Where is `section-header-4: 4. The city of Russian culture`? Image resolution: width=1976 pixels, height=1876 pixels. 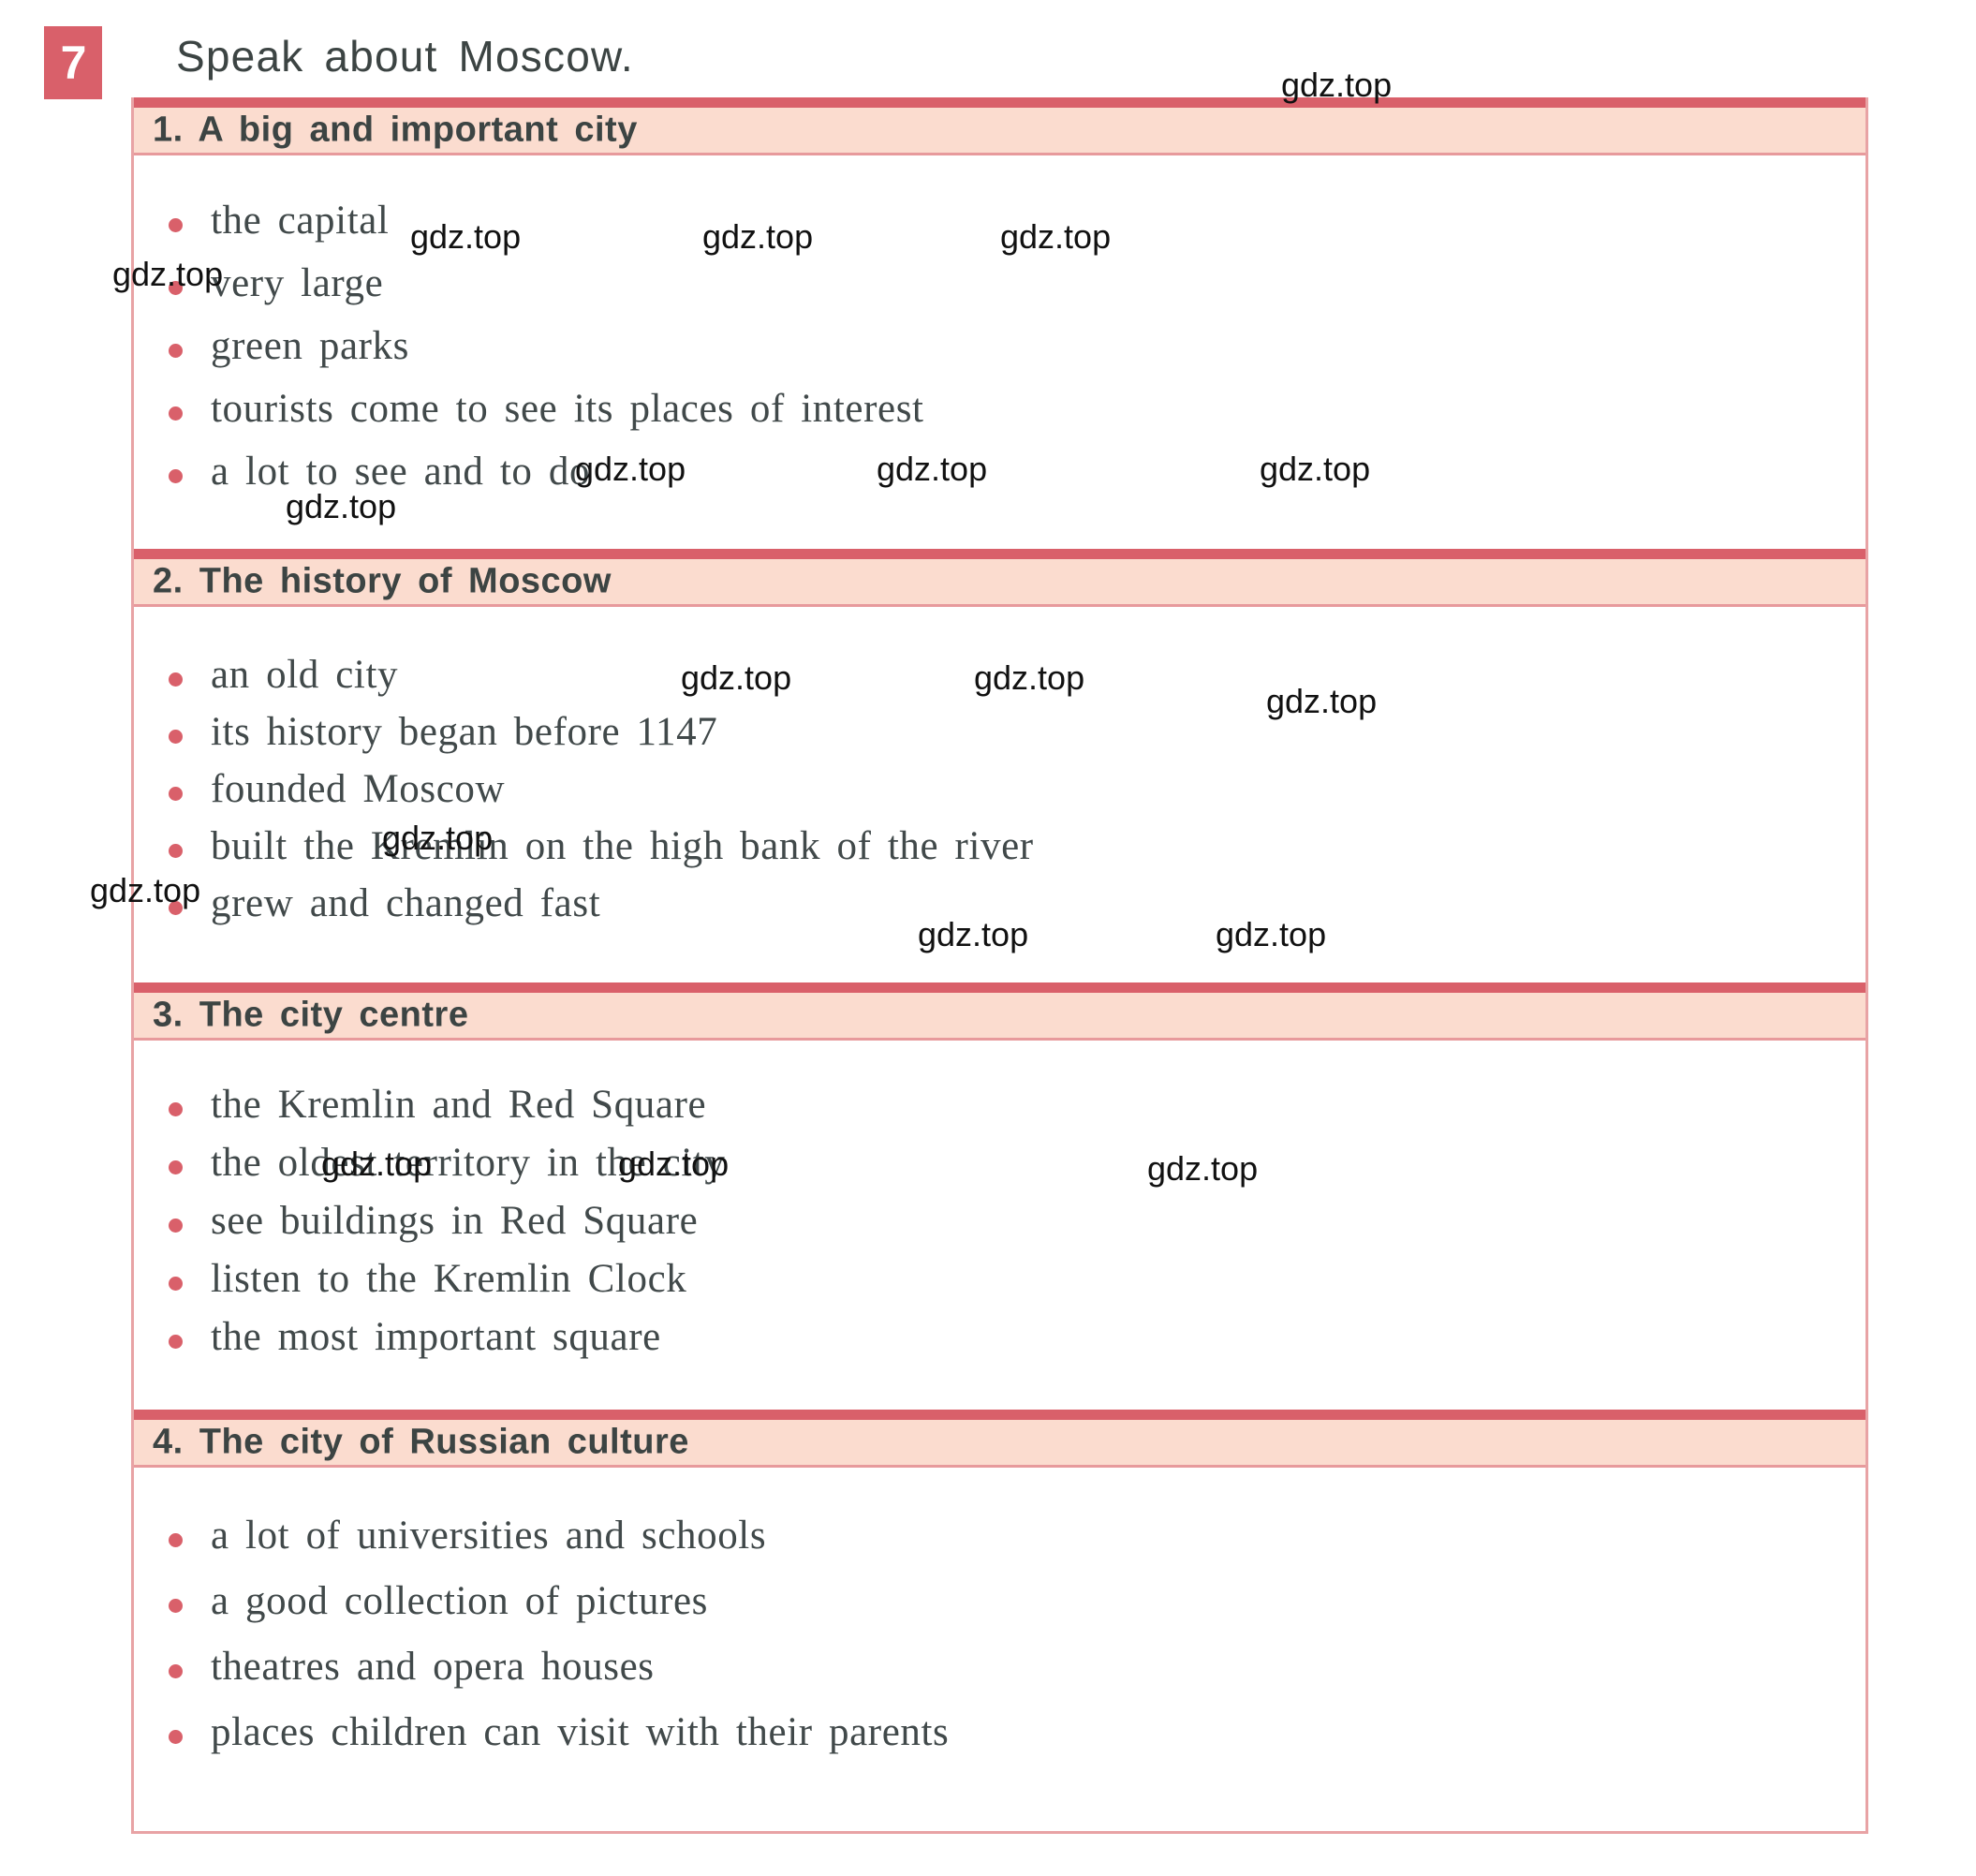 section-header-4: 4. The city of Russian culture is located at coordinates (999, 1439).